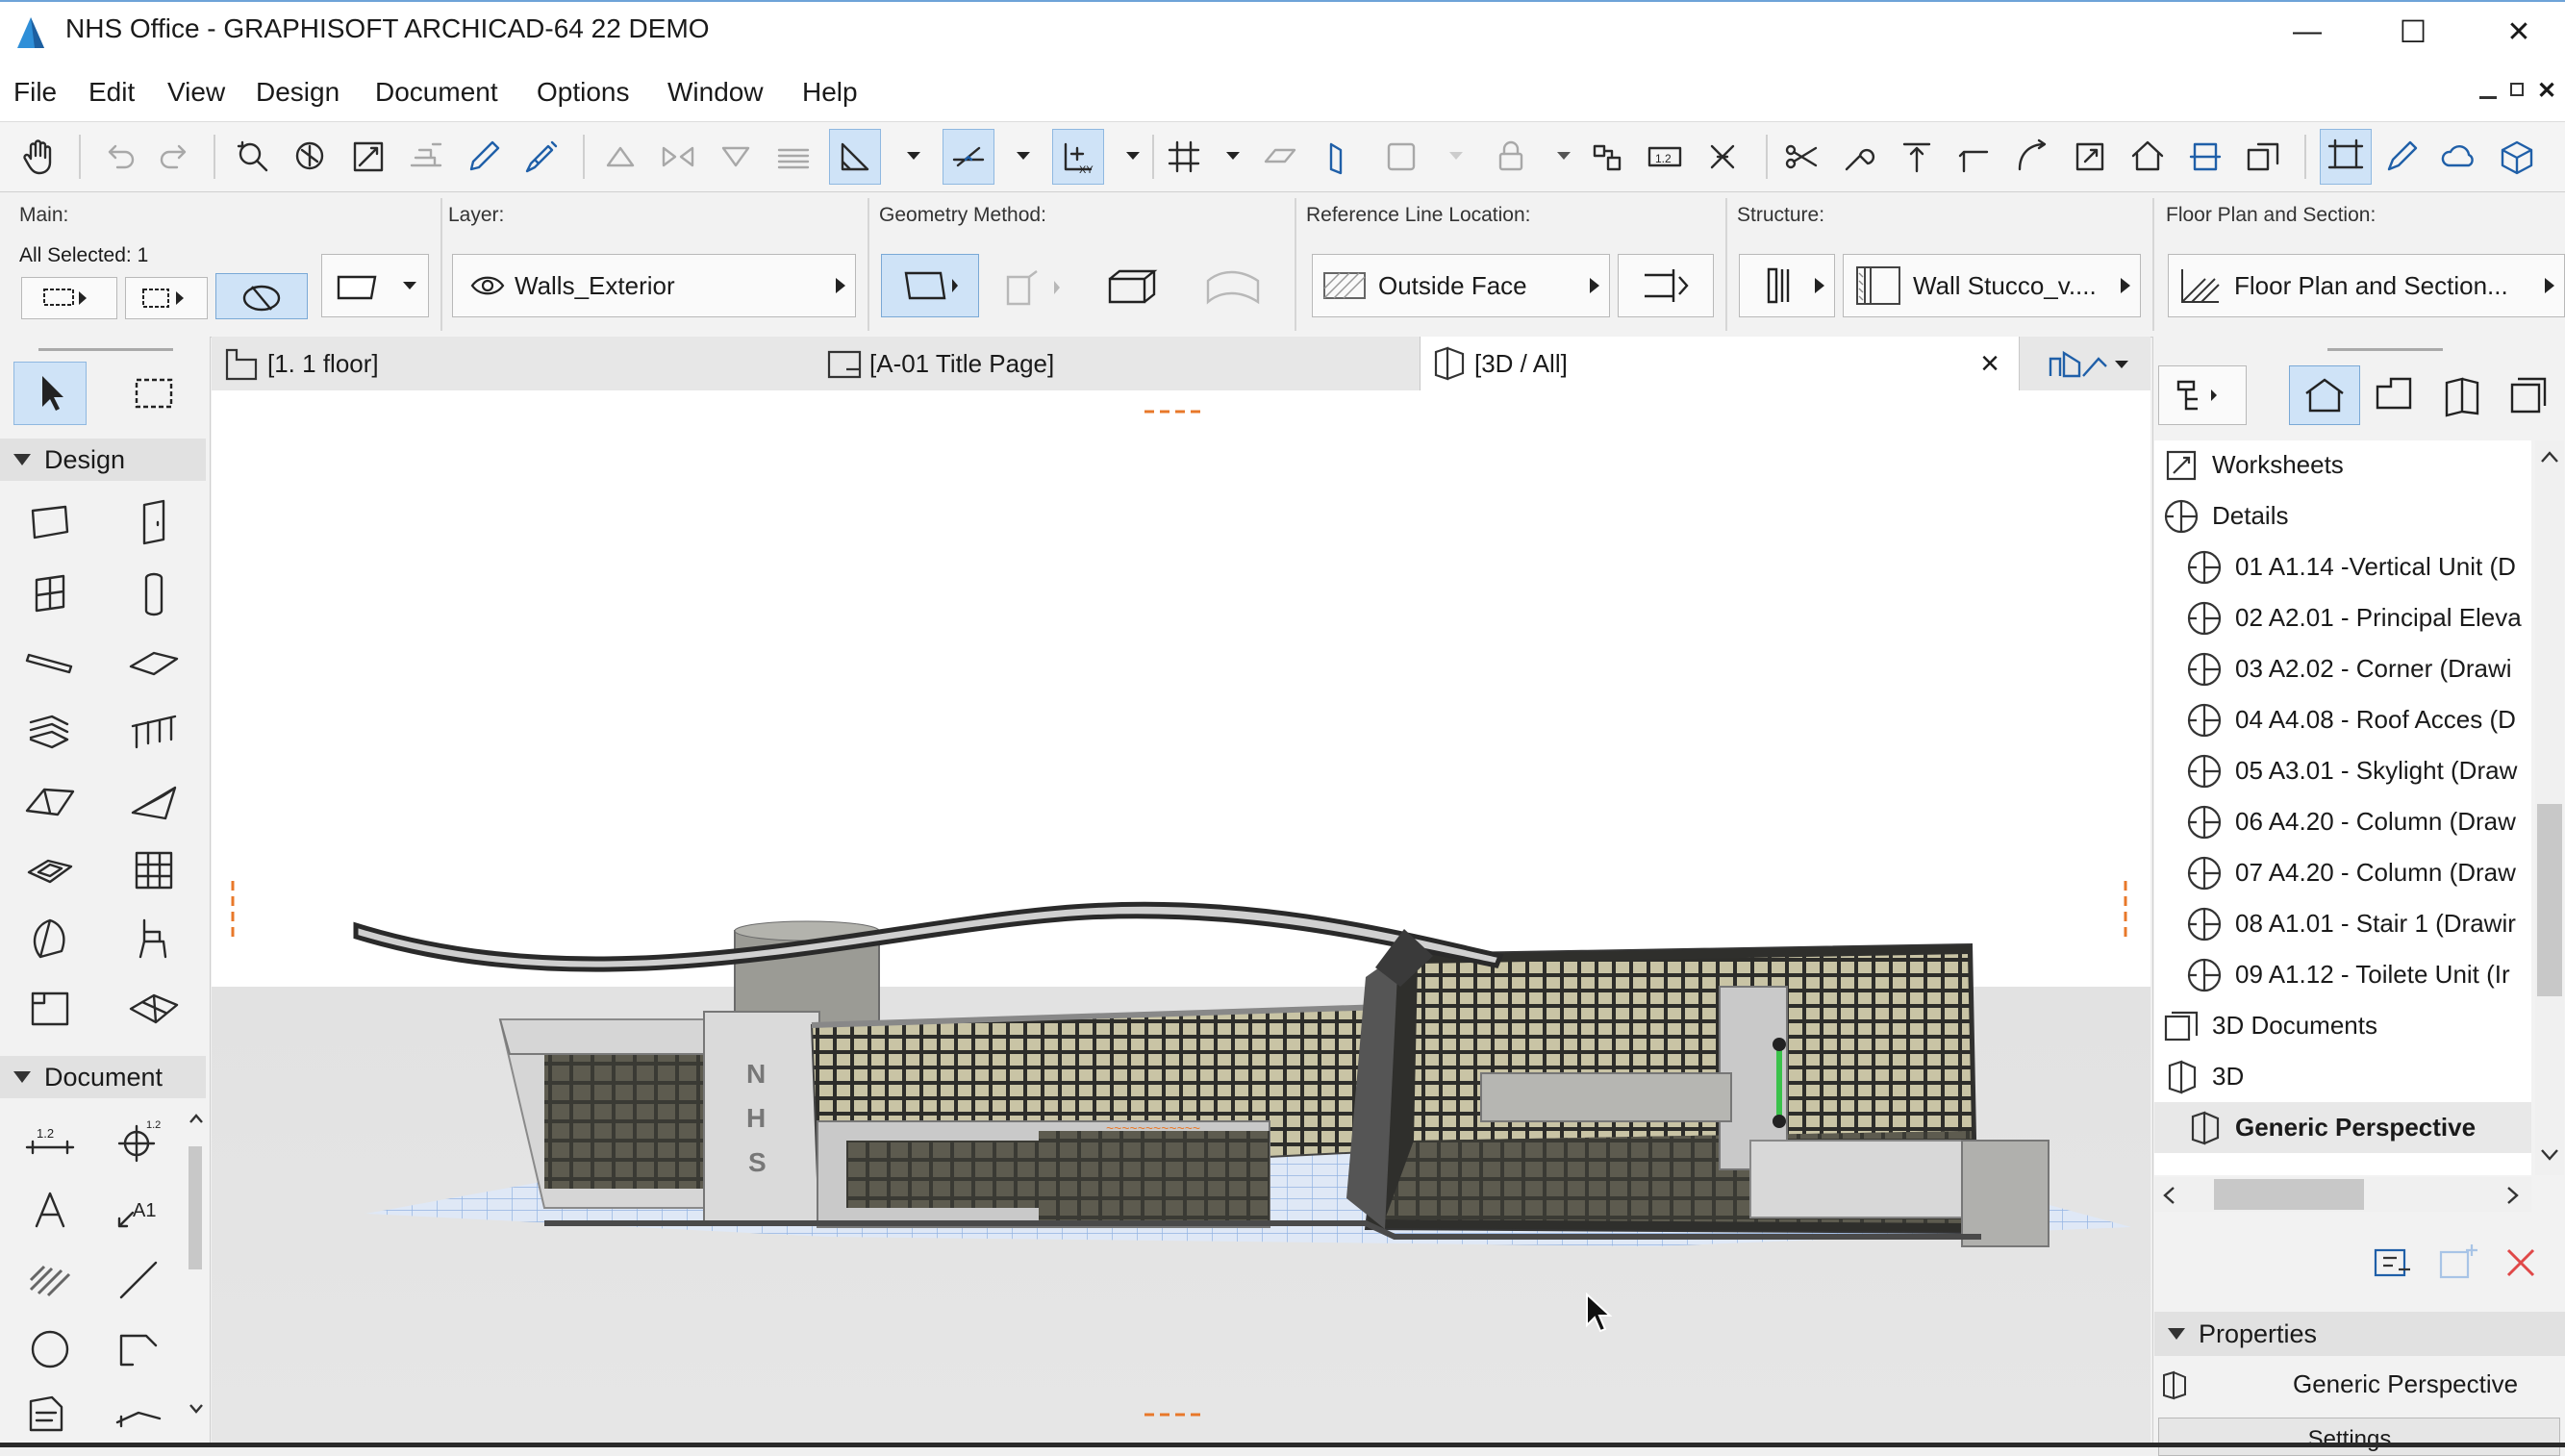  Describe the element at coordinates (166, 298) in the screenshot. I see `marquee-filter-button` at that location.